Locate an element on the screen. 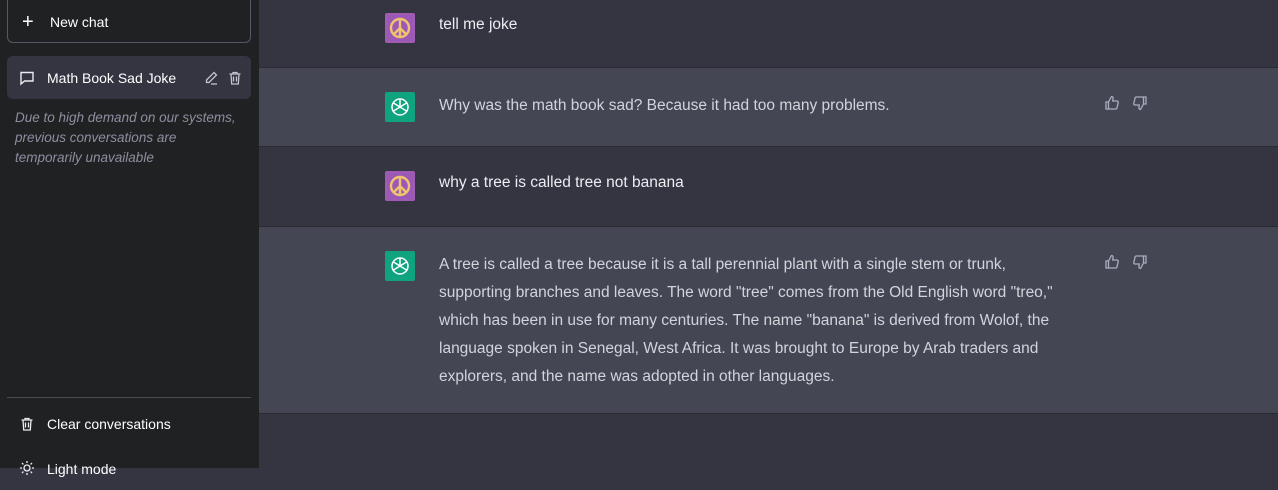  clear-conversations-button: Clear conversations is located at coordinates (129, 424).